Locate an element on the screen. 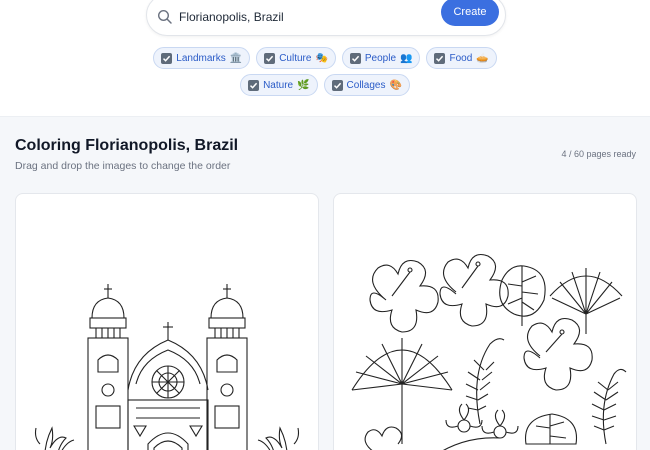 This screenshot has width=650, height=450. chip-label: People is located at coordinates (380, 58).